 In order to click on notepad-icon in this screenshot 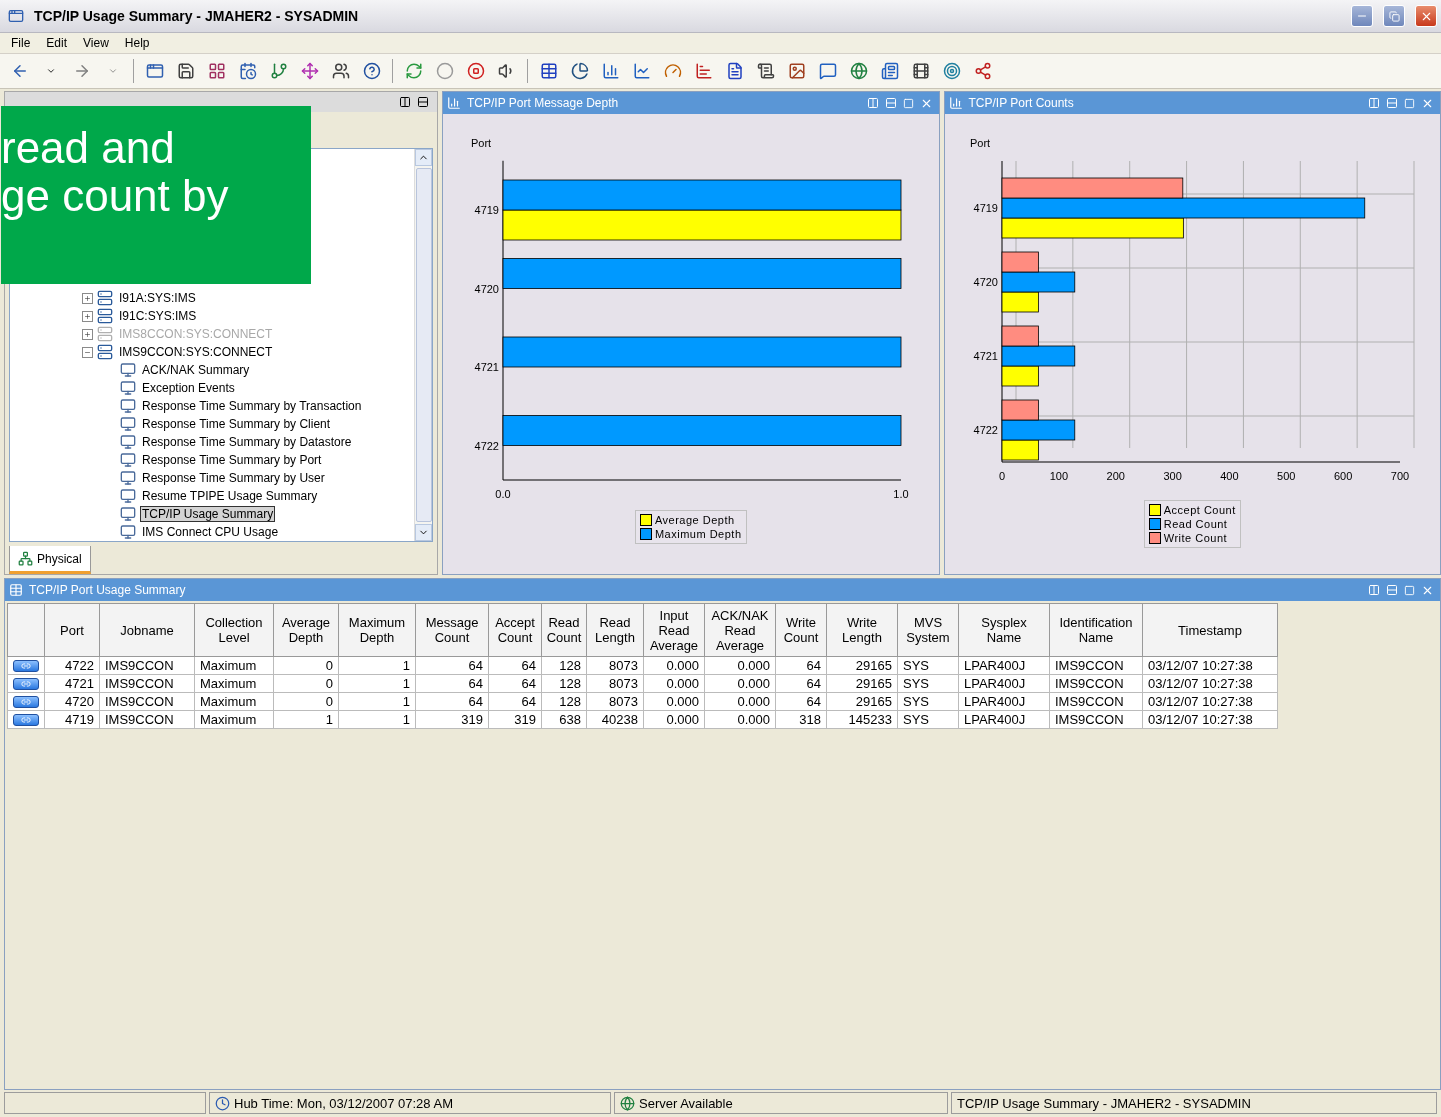, I will do `click(765, 71)`.